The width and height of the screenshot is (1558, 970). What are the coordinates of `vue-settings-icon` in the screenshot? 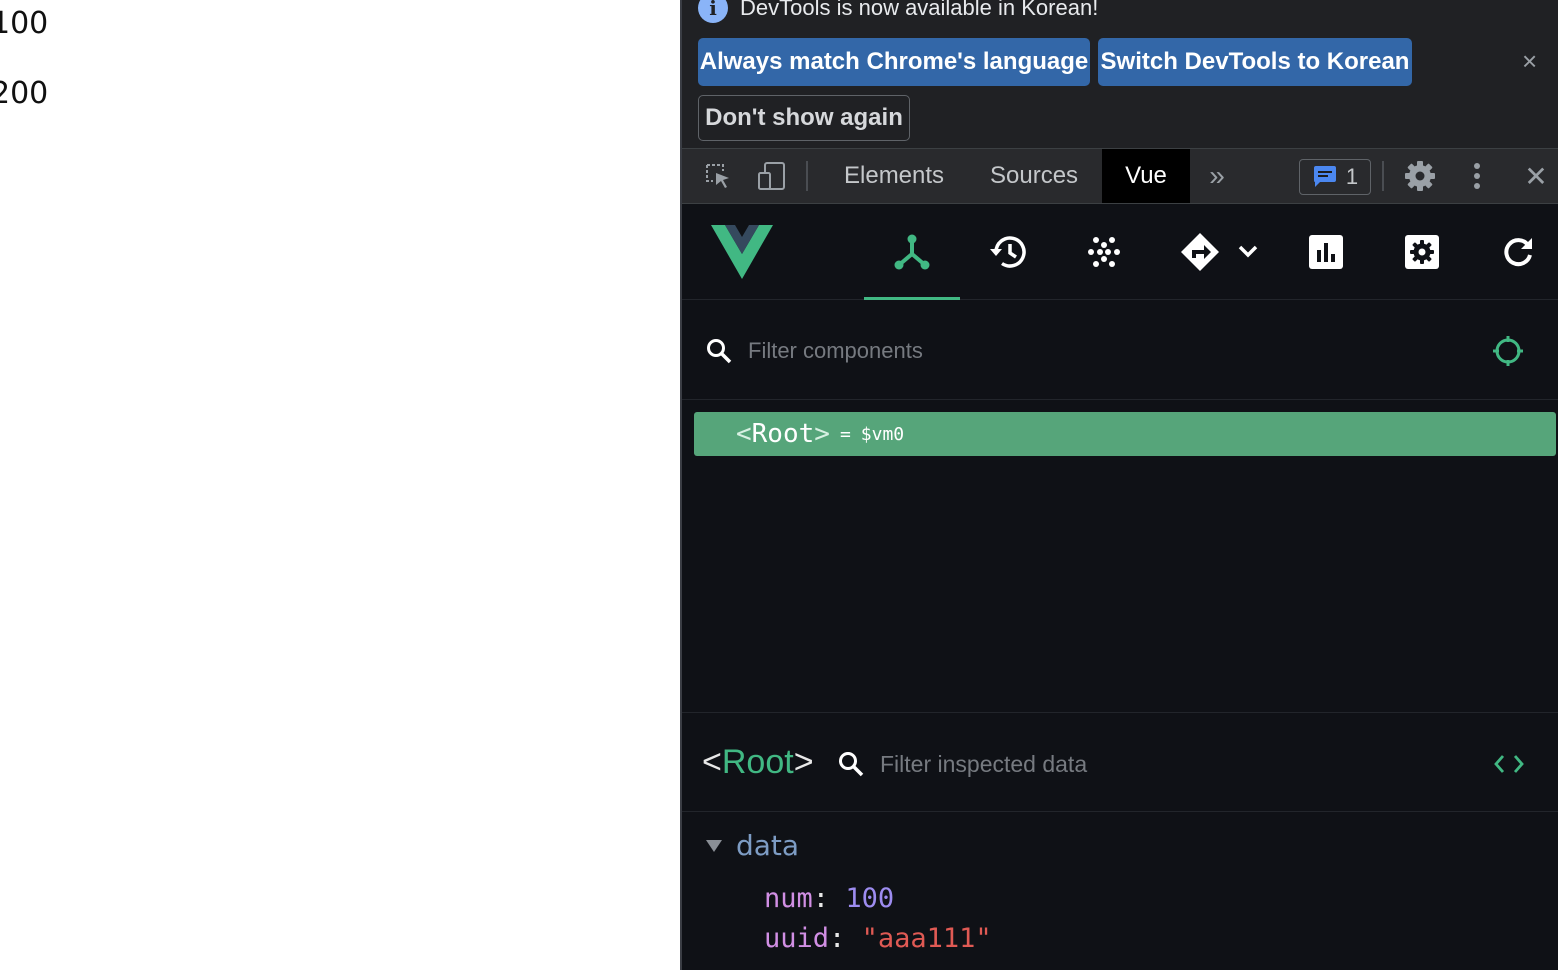 It's located at (1422, 252).